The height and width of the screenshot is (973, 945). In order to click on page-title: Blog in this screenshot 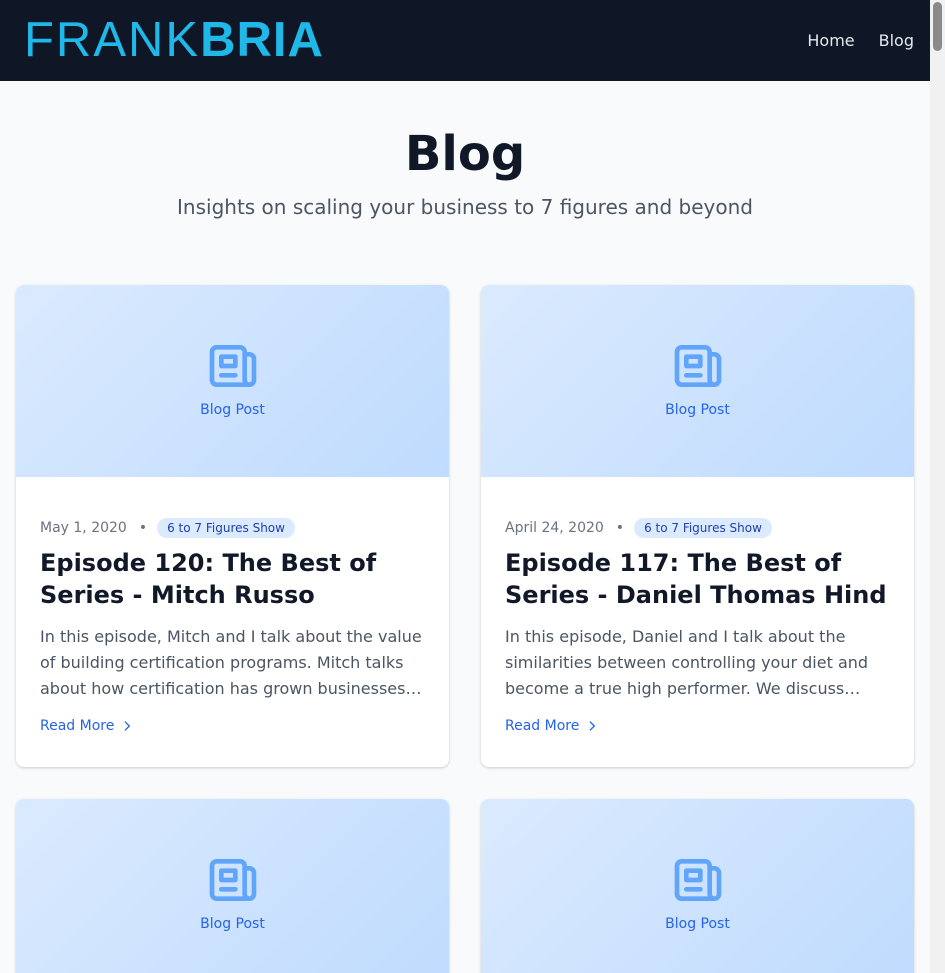, I will do `click(465, 154)`.